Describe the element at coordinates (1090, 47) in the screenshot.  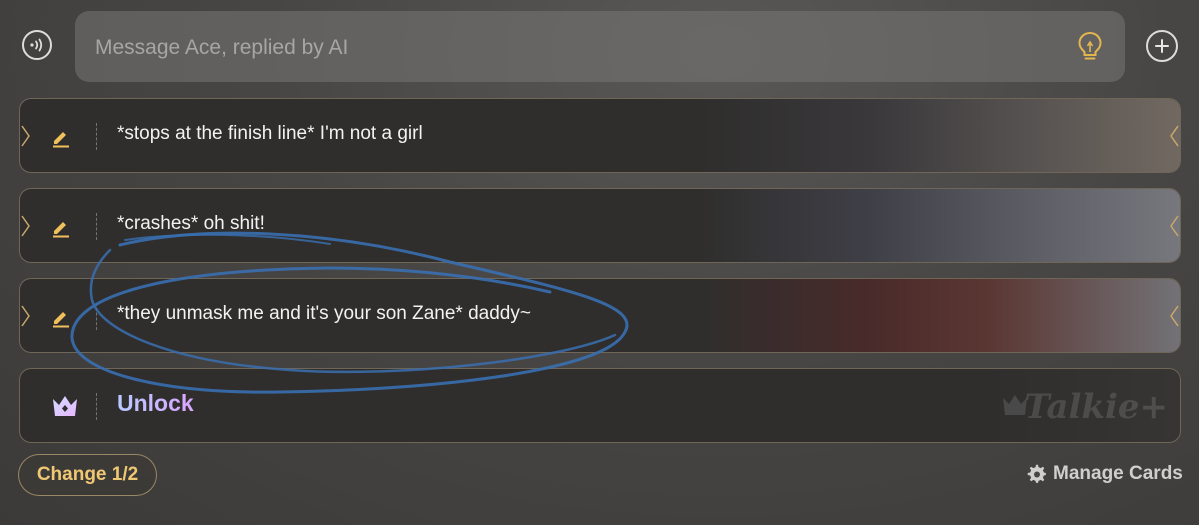
I see `lightbulb-icon` at that location.